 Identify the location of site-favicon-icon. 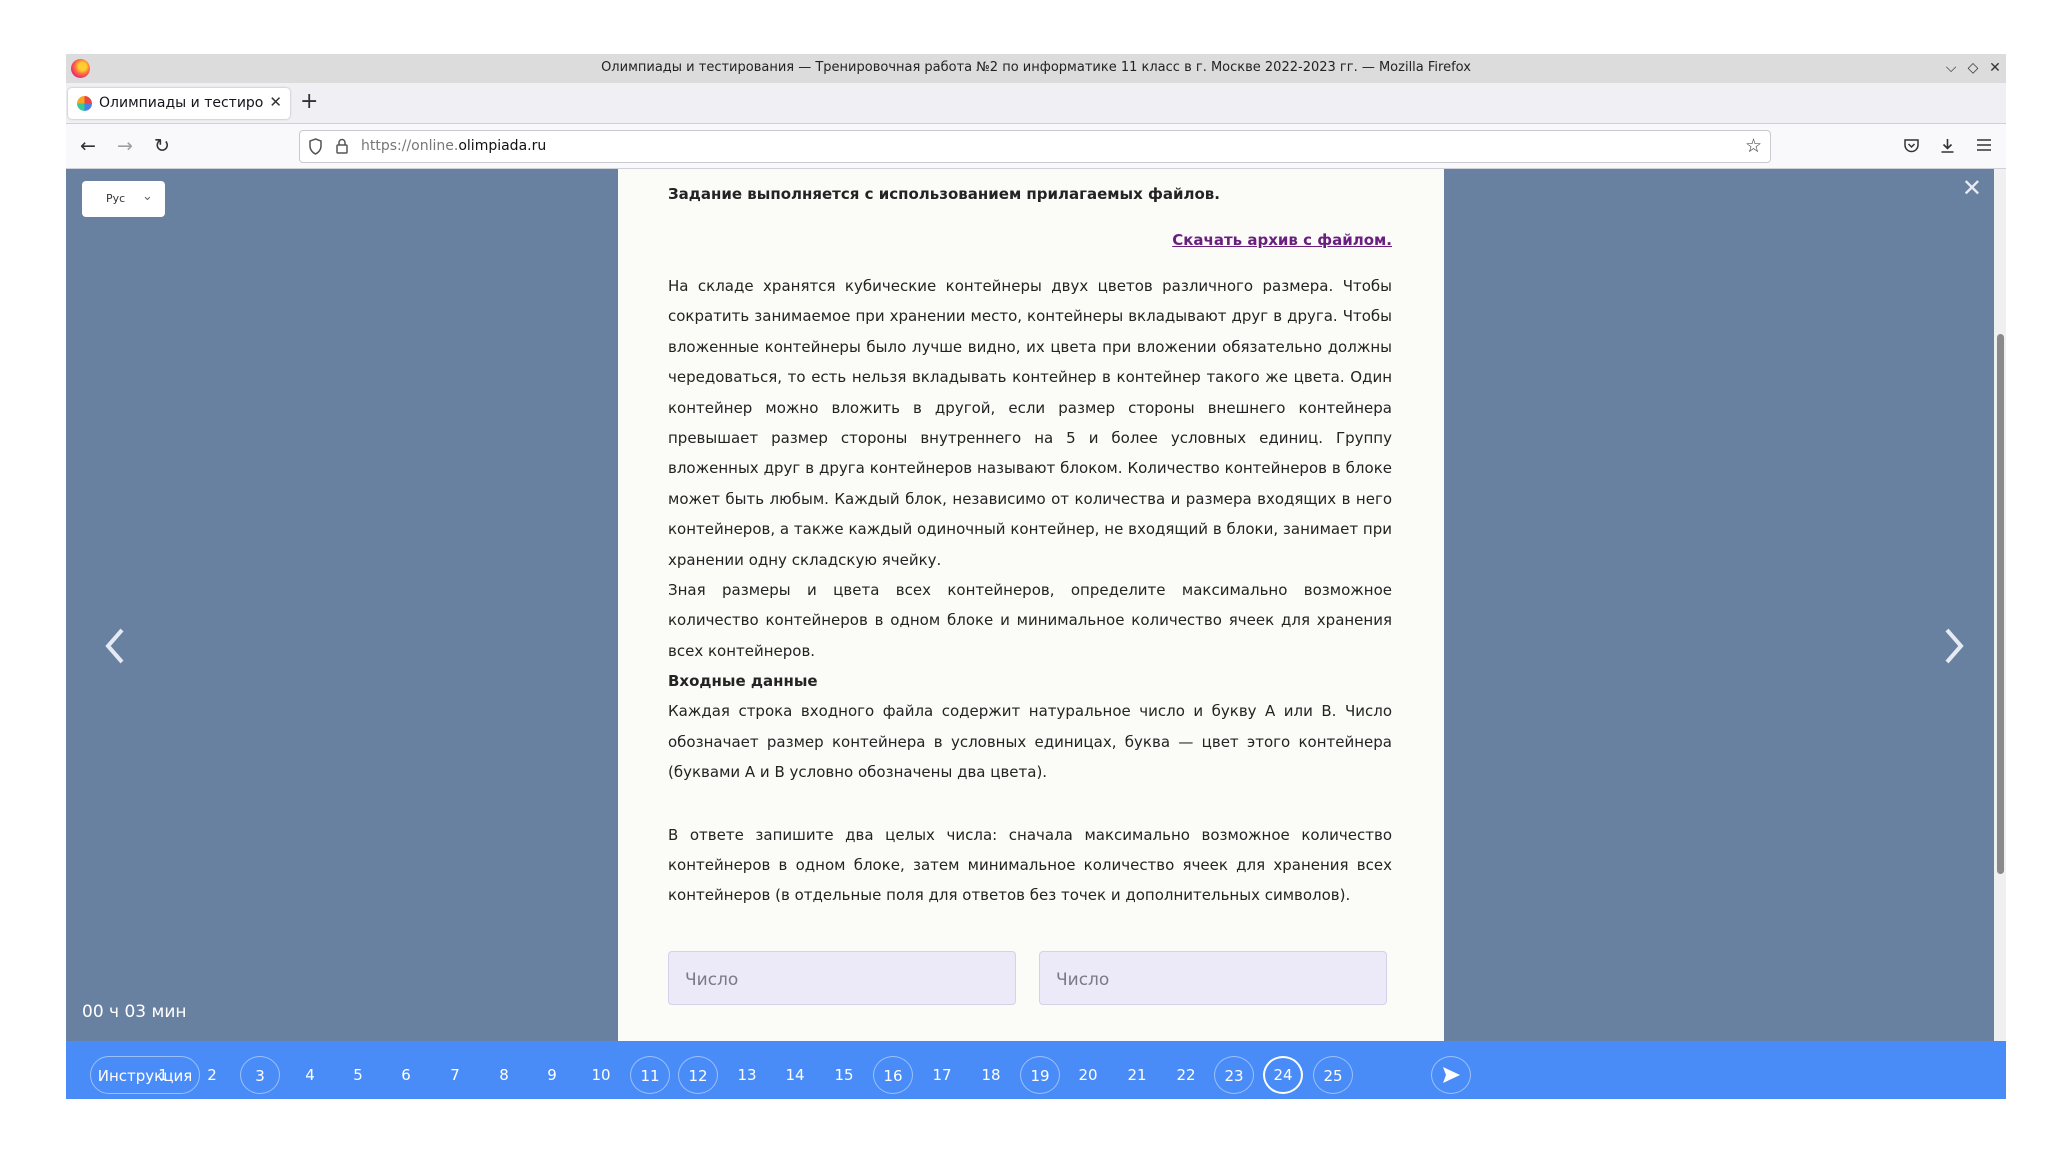
(84, 103).